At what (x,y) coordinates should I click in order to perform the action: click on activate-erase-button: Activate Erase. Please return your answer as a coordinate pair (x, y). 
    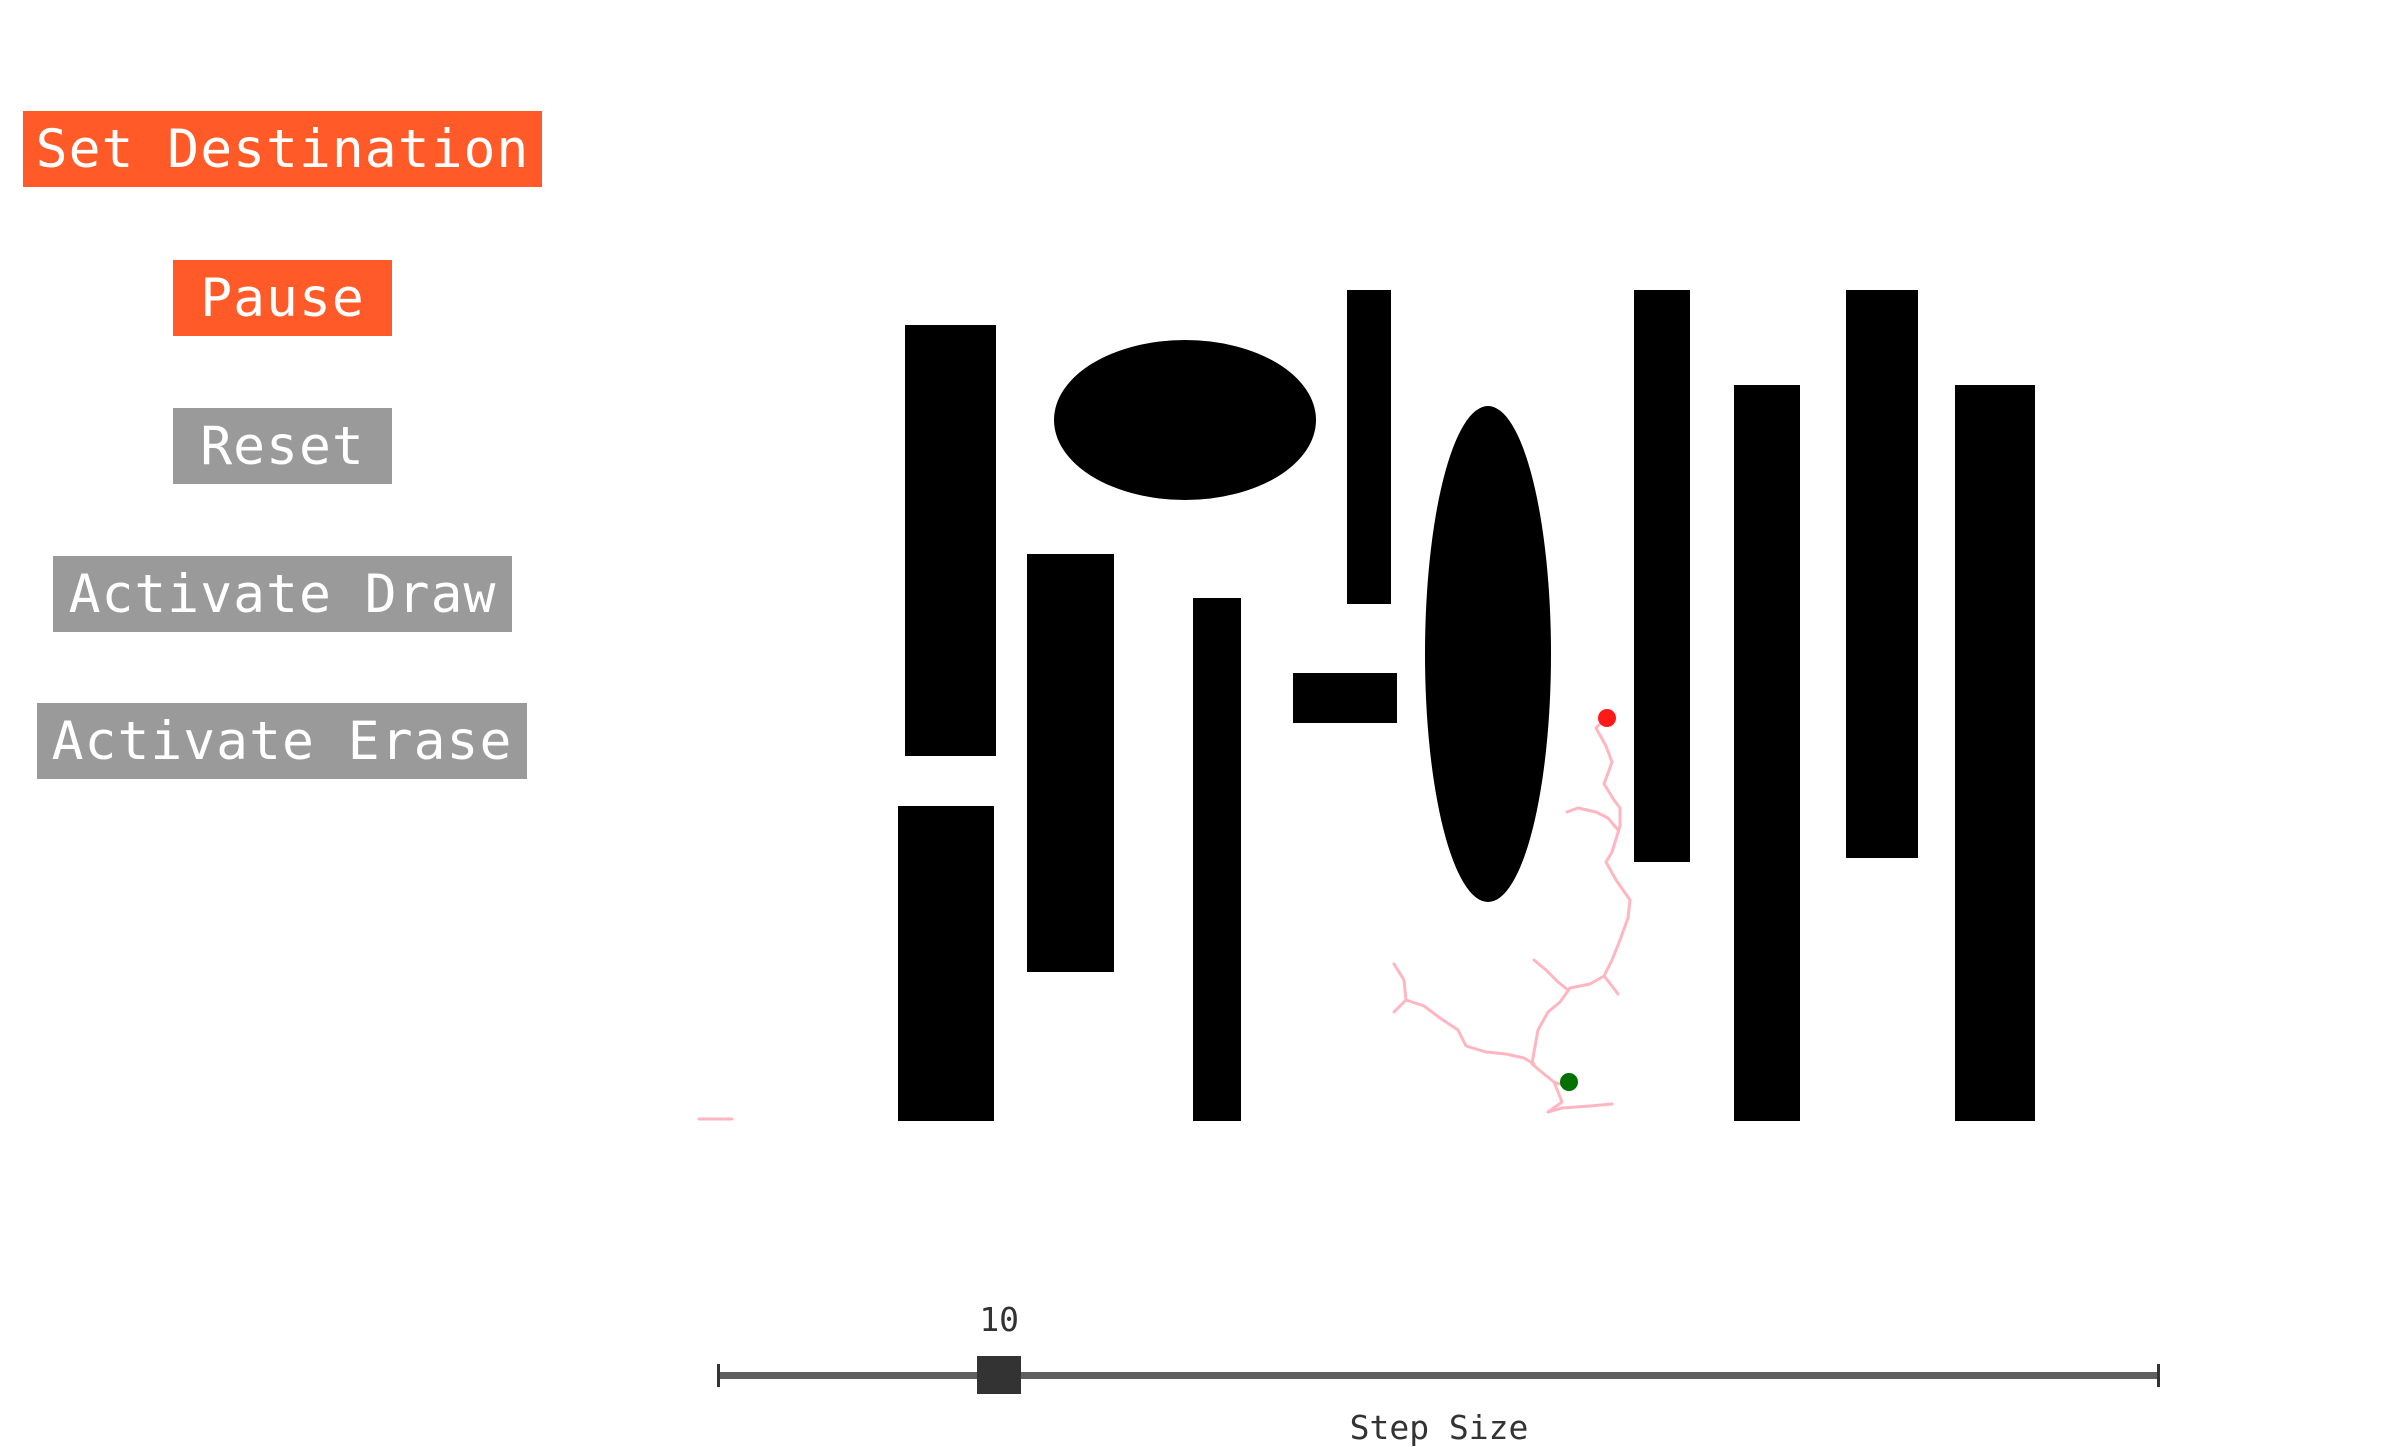
    Looking at the image, I should click on (282, 741).